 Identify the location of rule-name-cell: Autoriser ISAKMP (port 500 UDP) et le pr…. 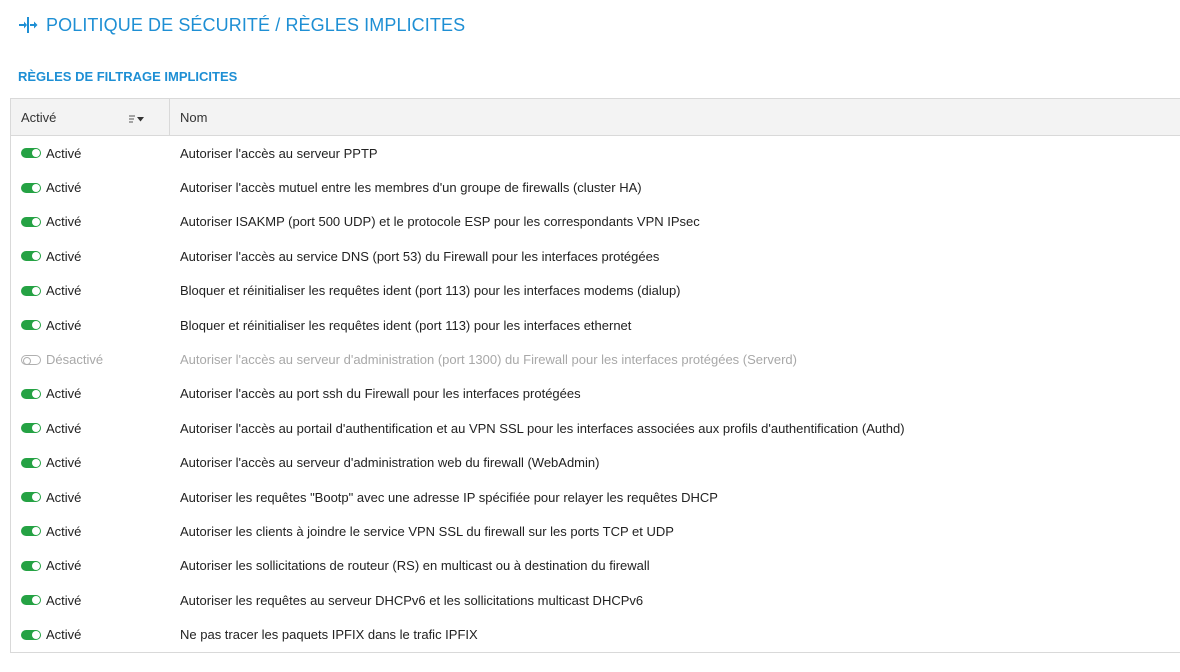
(440, 222).